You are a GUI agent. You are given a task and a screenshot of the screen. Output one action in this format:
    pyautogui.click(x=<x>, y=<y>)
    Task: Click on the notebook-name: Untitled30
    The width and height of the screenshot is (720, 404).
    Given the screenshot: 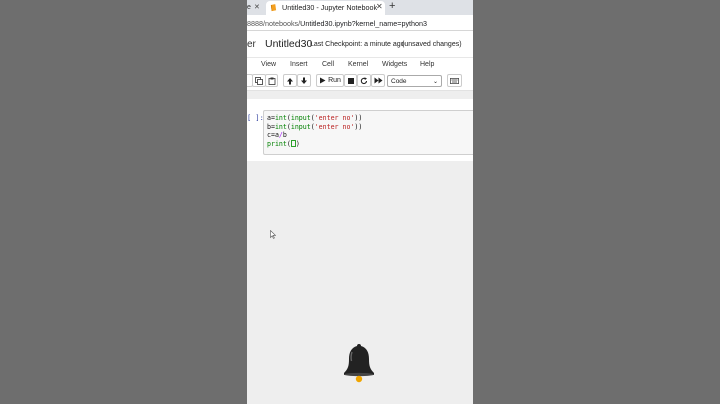 What is the action you would take?
    pyautogui.click(x=288, y=44)
    